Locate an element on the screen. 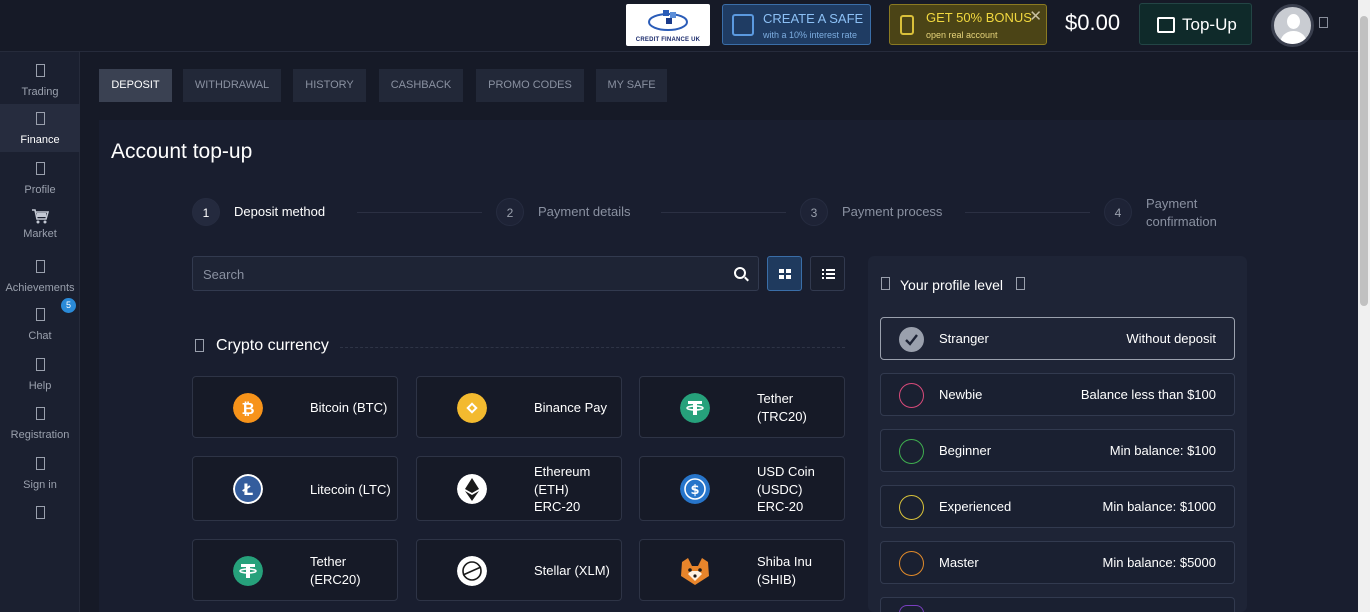  method-card-bitcoin: ₿ Bitcoin (BTC) is located at coordinates (295, 407).